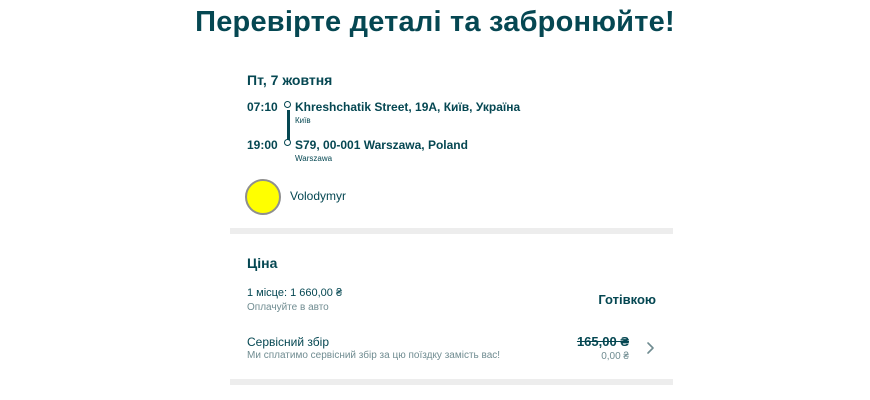 Image resolution: width=870 pixels, height=400 pixels. I want to click on arrival-dot, so click(287, 142).